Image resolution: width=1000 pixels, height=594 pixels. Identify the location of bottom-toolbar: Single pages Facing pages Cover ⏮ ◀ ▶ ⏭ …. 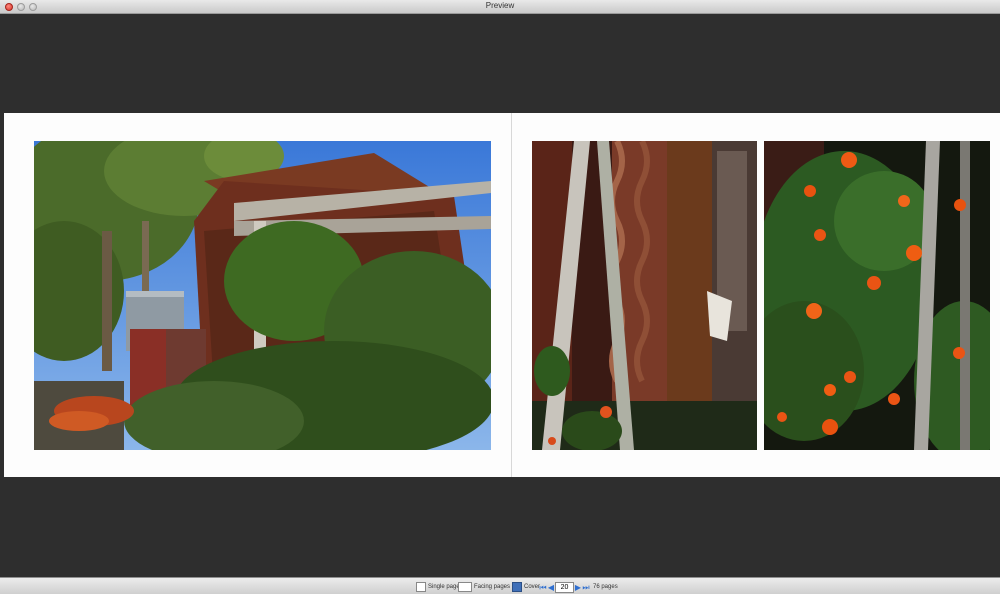
(500, 585).